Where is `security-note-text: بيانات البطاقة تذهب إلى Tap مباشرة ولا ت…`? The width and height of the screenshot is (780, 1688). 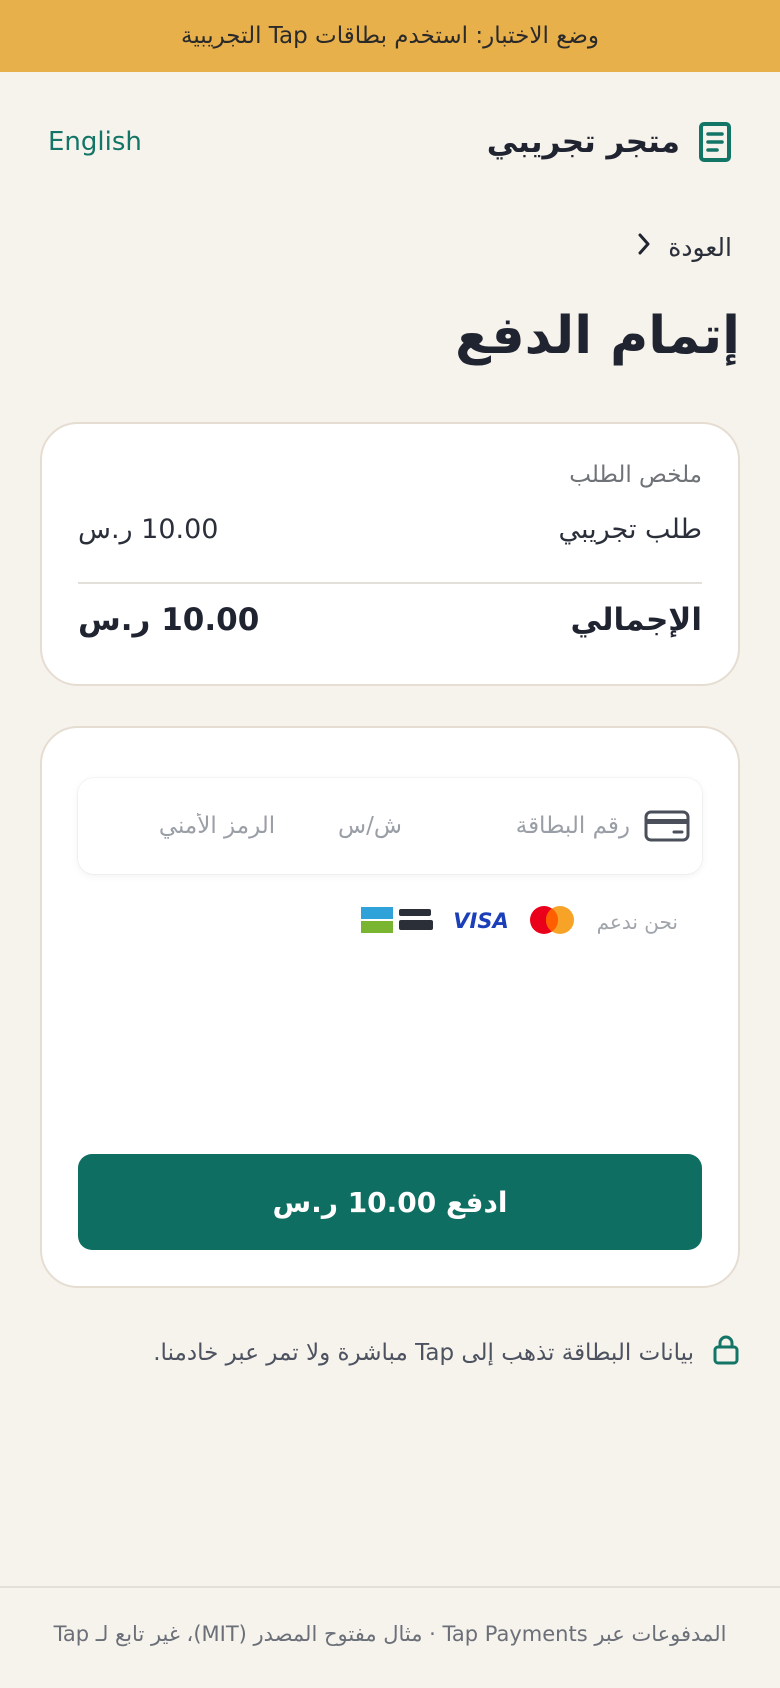 security-note-text: بيانات البطاقة تذهب إلى Tap مباشرة ولا ت… is located at coordinates (423, 1353).